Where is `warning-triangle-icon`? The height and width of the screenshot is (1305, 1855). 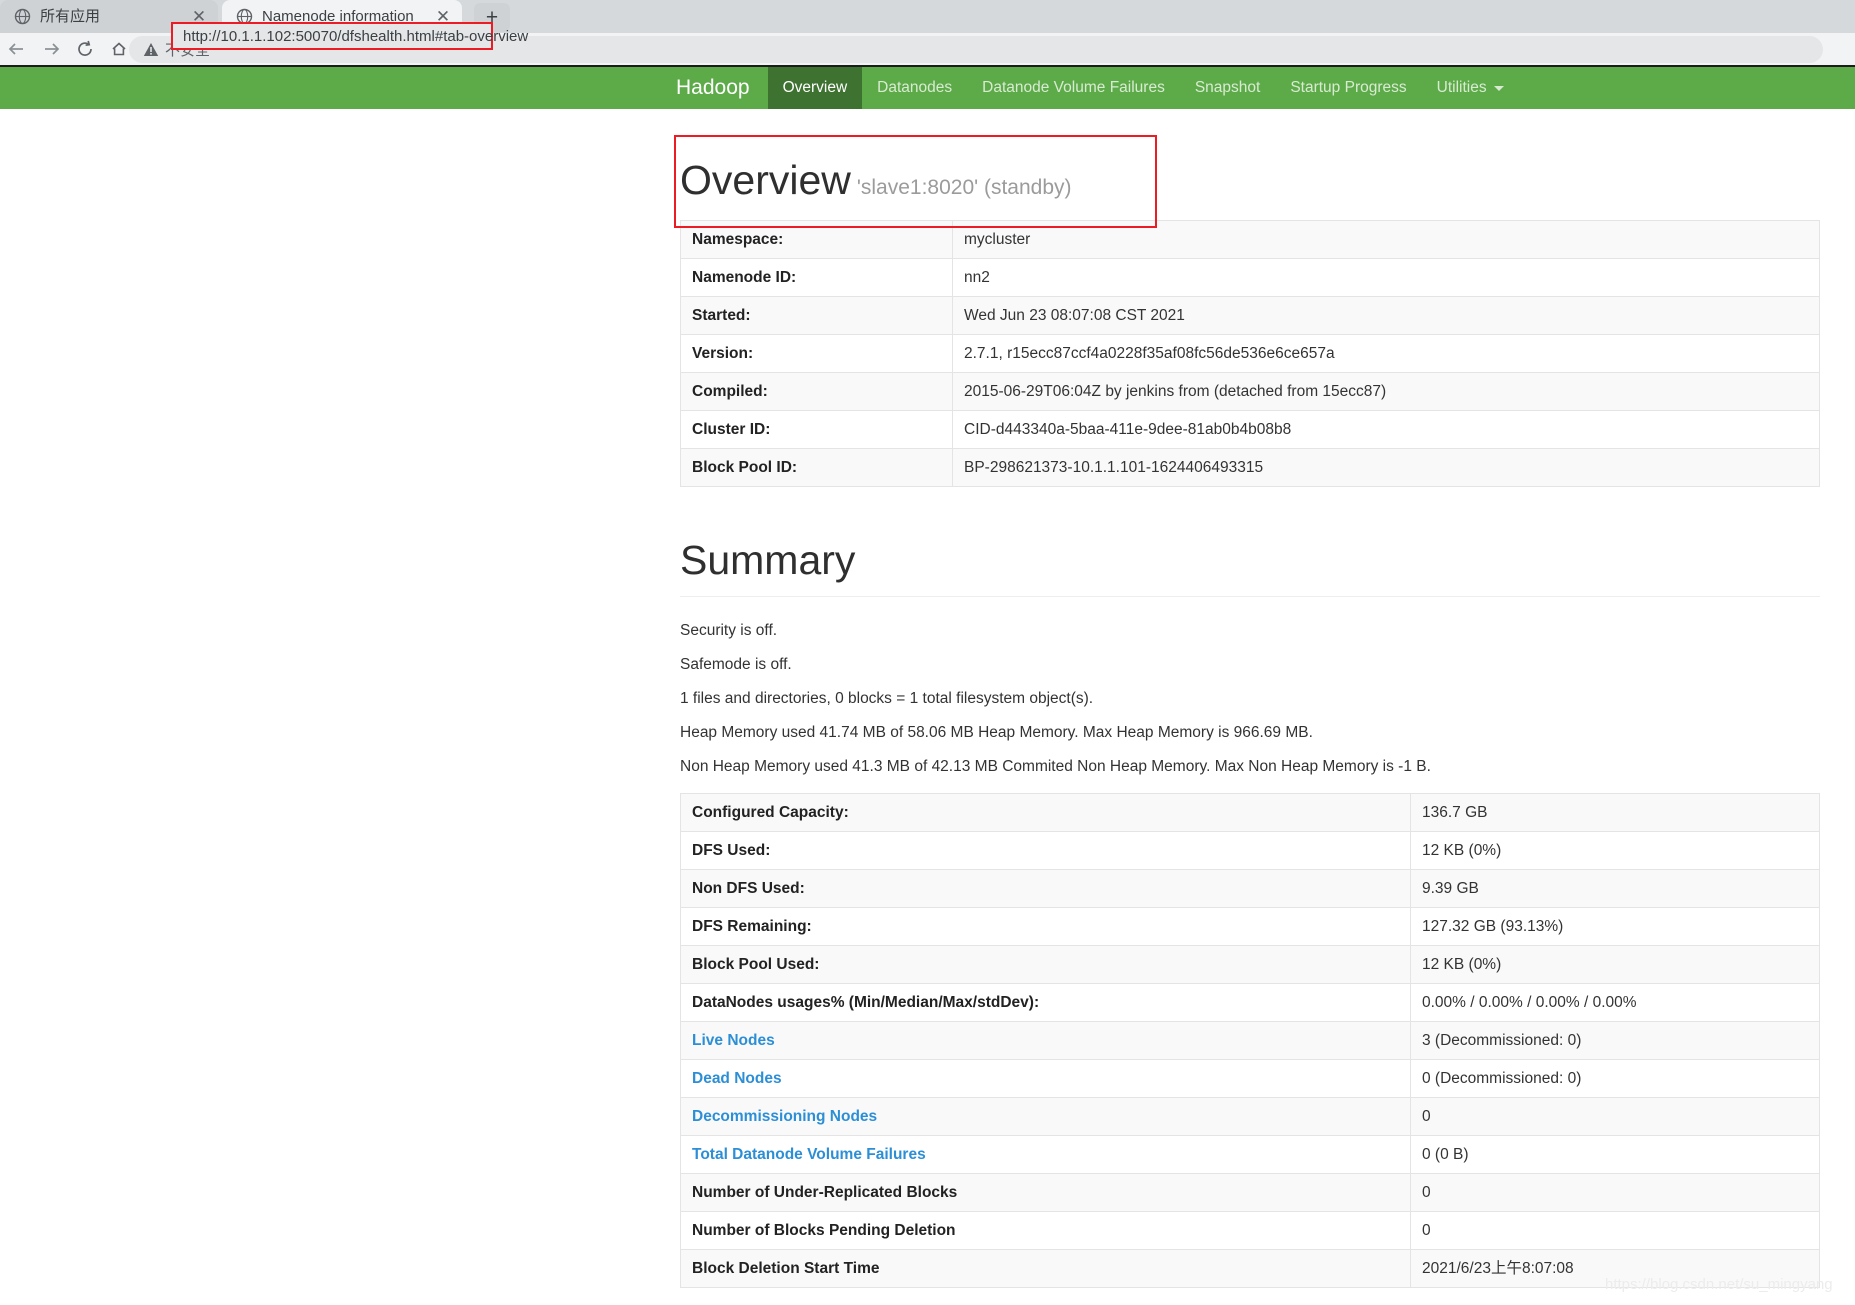 warning-triangle-icon is located at coordinates (151, 49).